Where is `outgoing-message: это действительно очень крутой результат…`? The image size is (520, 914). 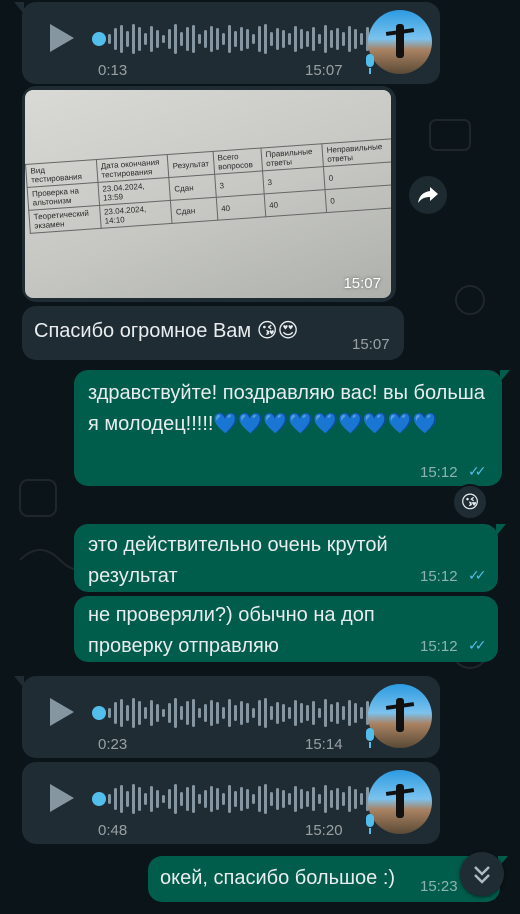
outgoing-message: это действительно очень крутой результат… is located at coordinates (290, 558).